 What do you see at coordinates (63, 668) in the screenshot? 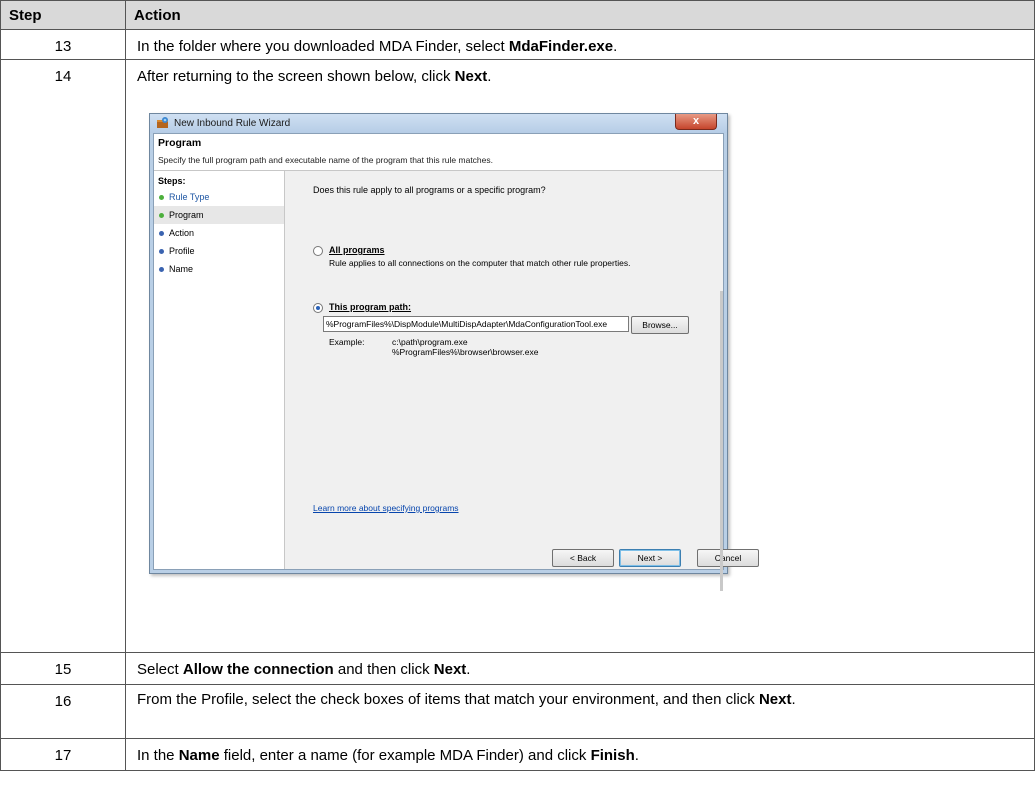
I see `step-number: 15` at bounding box center [63, 668].